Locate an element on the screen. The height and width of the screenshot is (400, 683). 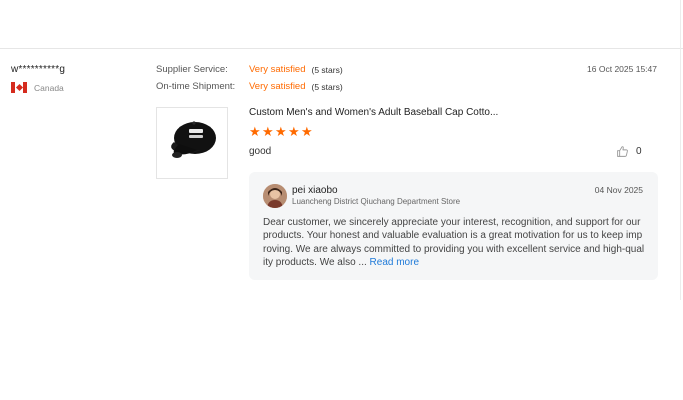
like-button: 0 is located at coordinates (629, 151).